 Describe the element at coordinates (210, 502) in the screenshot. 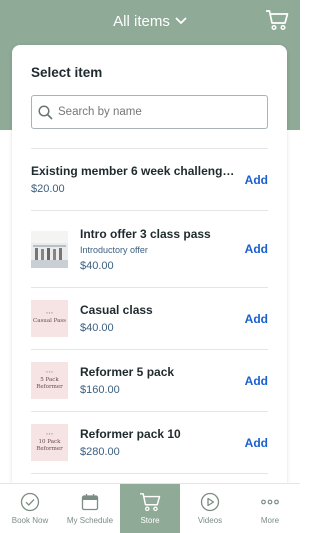

I see `play-circle-icon` at that location.